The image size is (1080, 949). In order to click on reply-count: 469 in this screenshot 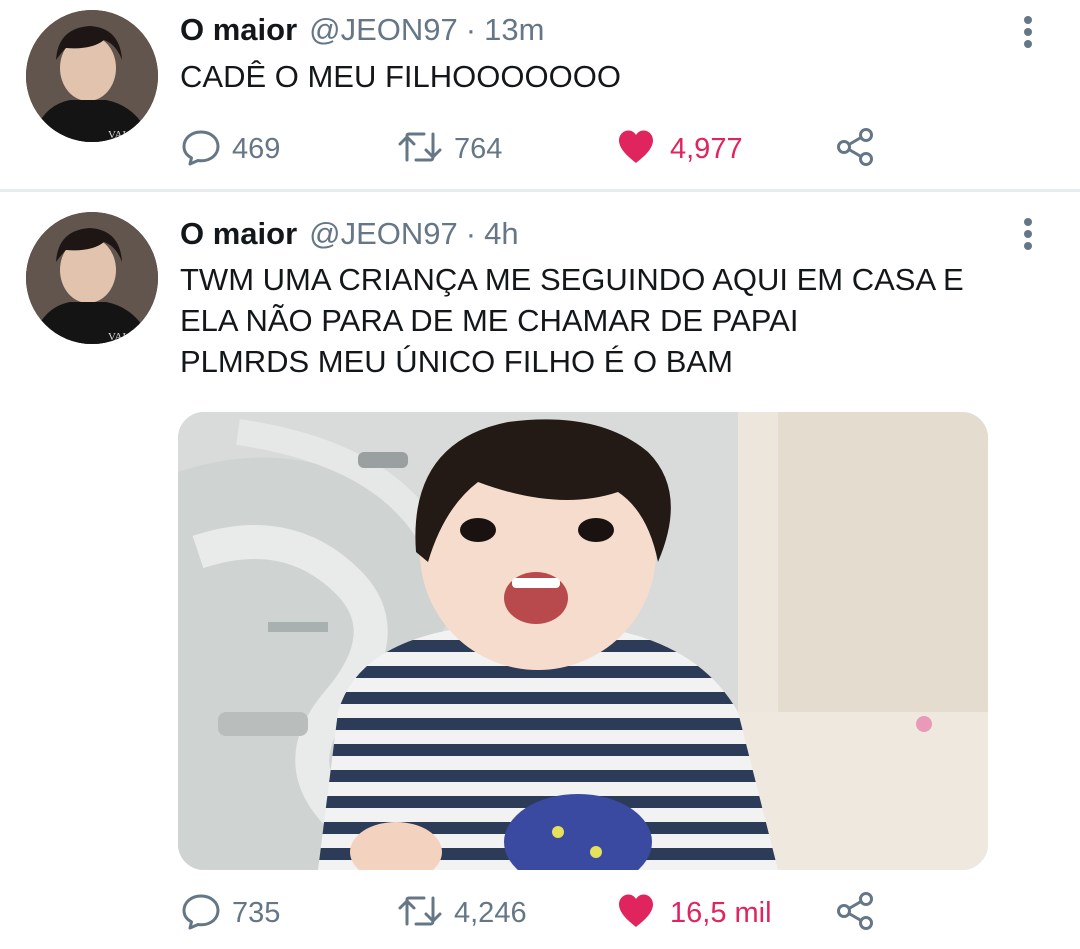, I will do `click(256, 148)`.